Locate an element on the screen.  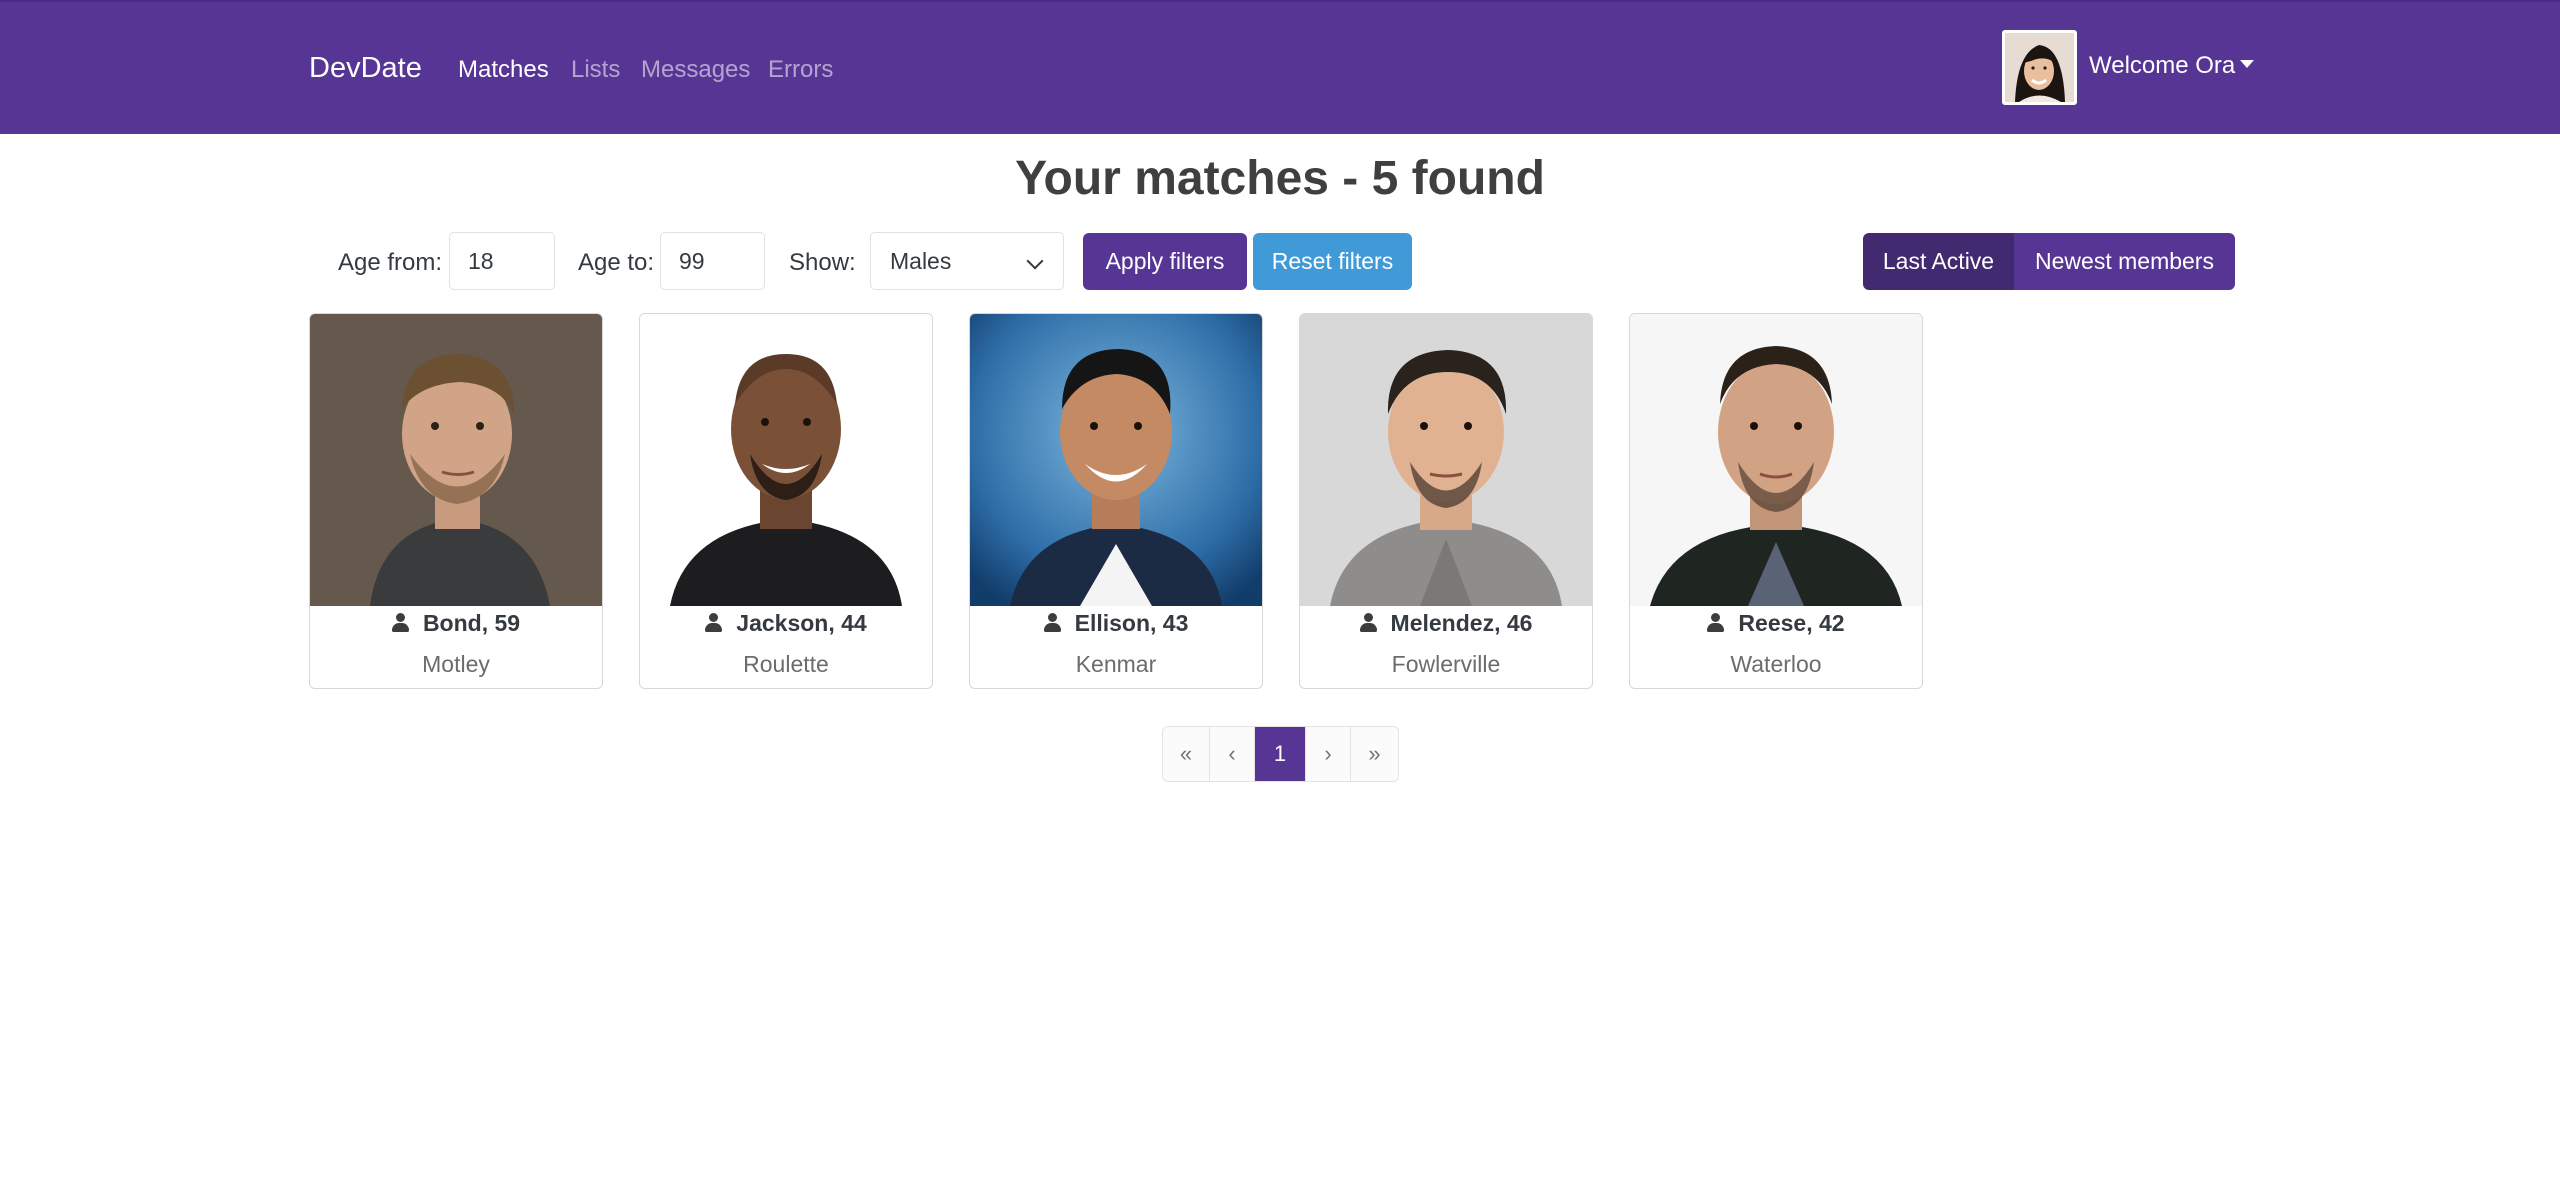
nav-link-lists: Lists is located at coordinates (595, 70).